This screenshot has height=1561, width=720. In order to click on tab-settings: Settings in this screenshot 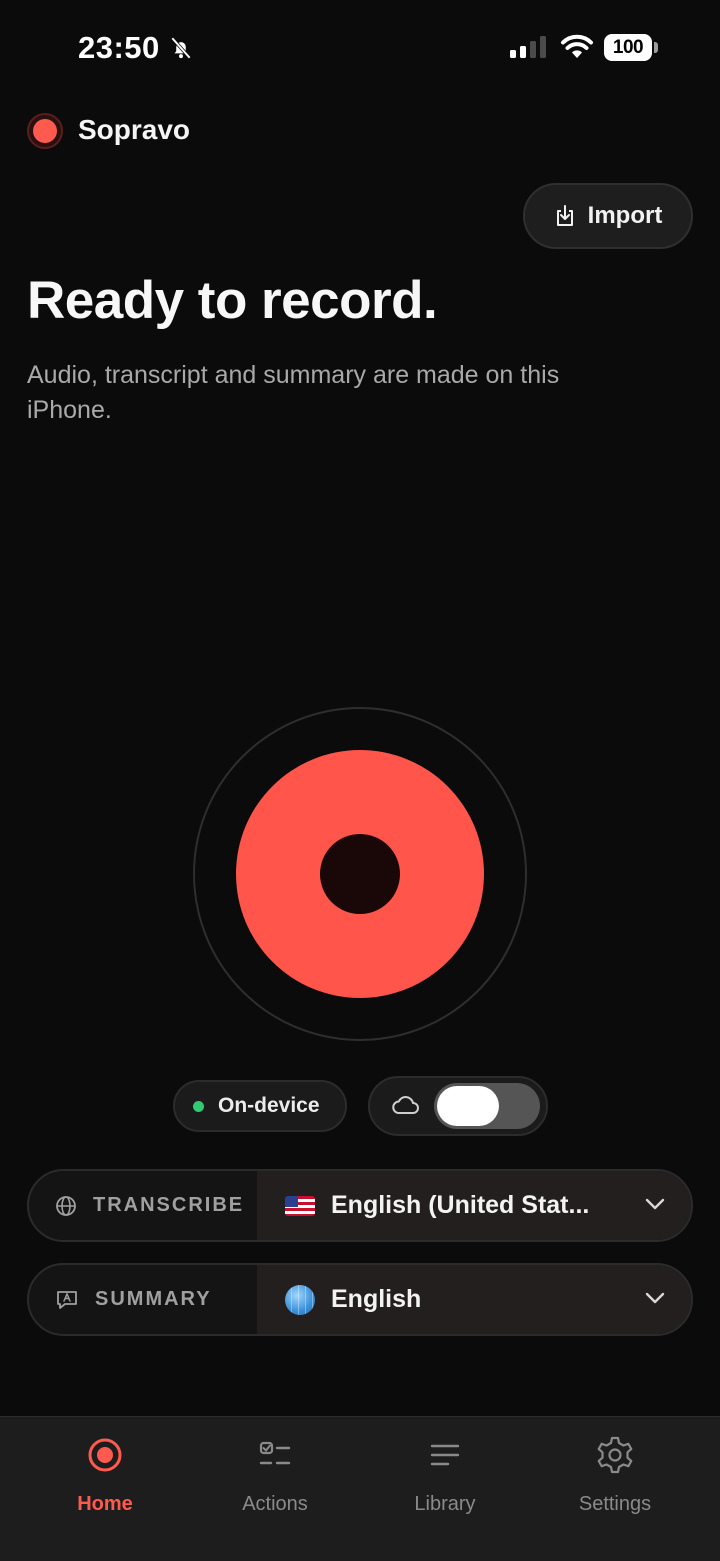, I will do `click(615, 1475)`.